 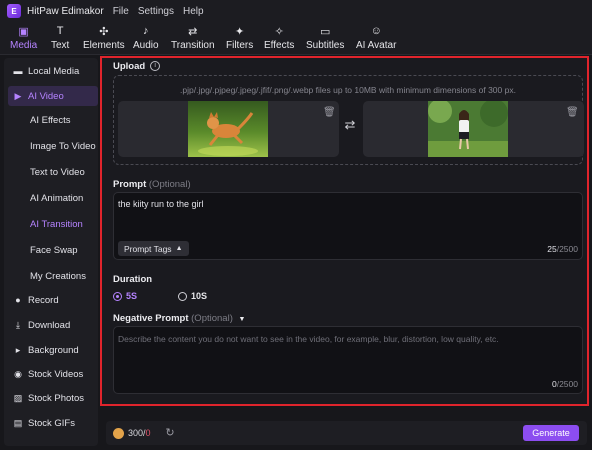 What do you see at coordinates (193, 11) in the screenshot?
I see `menu-help: Help` at bounding box center [193, 11].